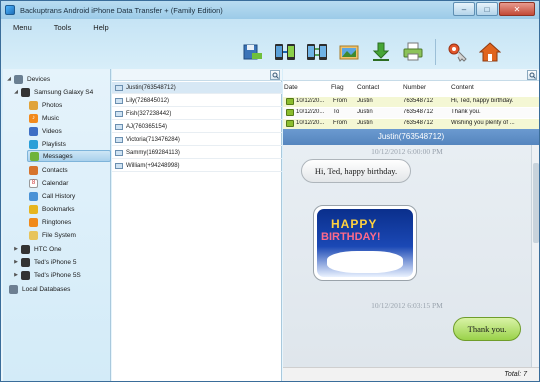  Describe the element at coordinates (48, 170) in the screenshot. I see `tree-contacts: Contacts` at that location.